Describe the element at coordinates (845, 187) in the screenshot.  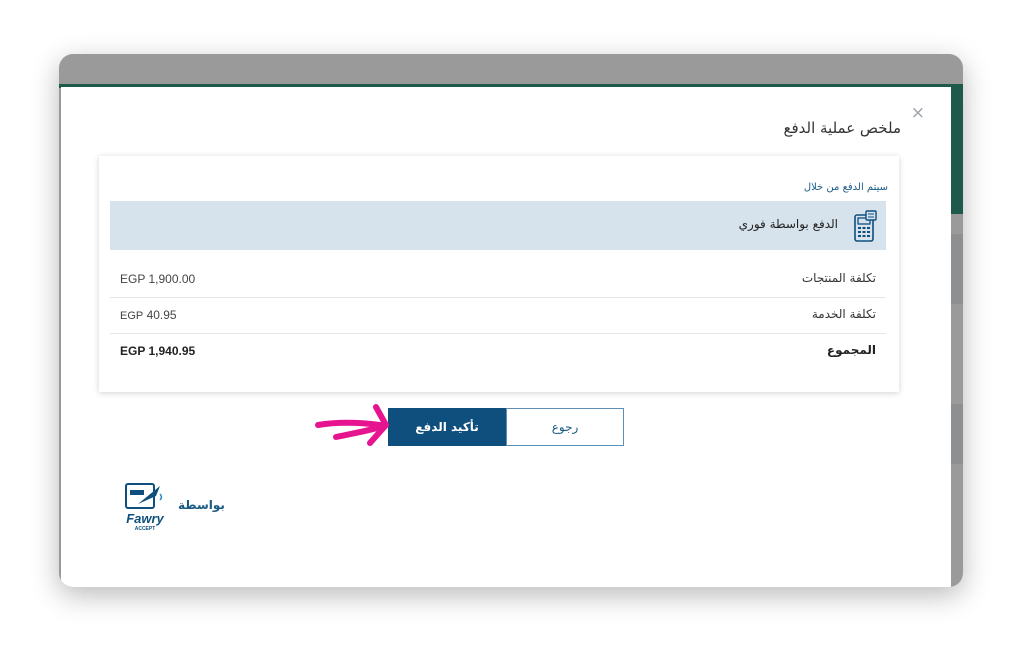
I see `payment-subtitle: سيتم الدفع من خلال` at that location.